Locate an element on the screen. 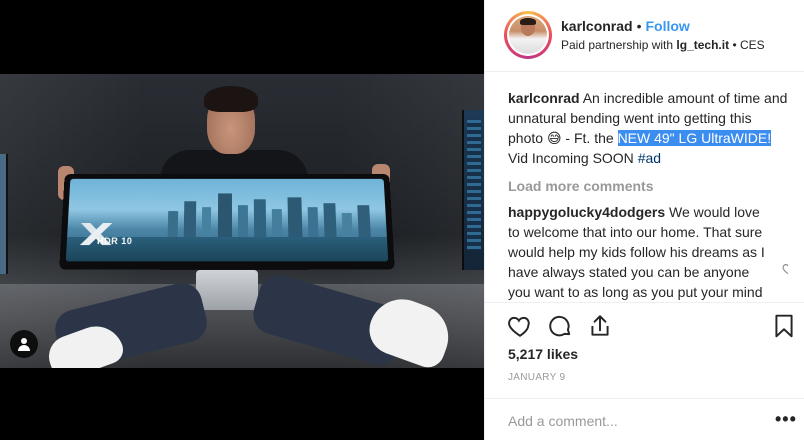  ultrawide-monitor: HDR 10 is located at coordinates (227, 222).